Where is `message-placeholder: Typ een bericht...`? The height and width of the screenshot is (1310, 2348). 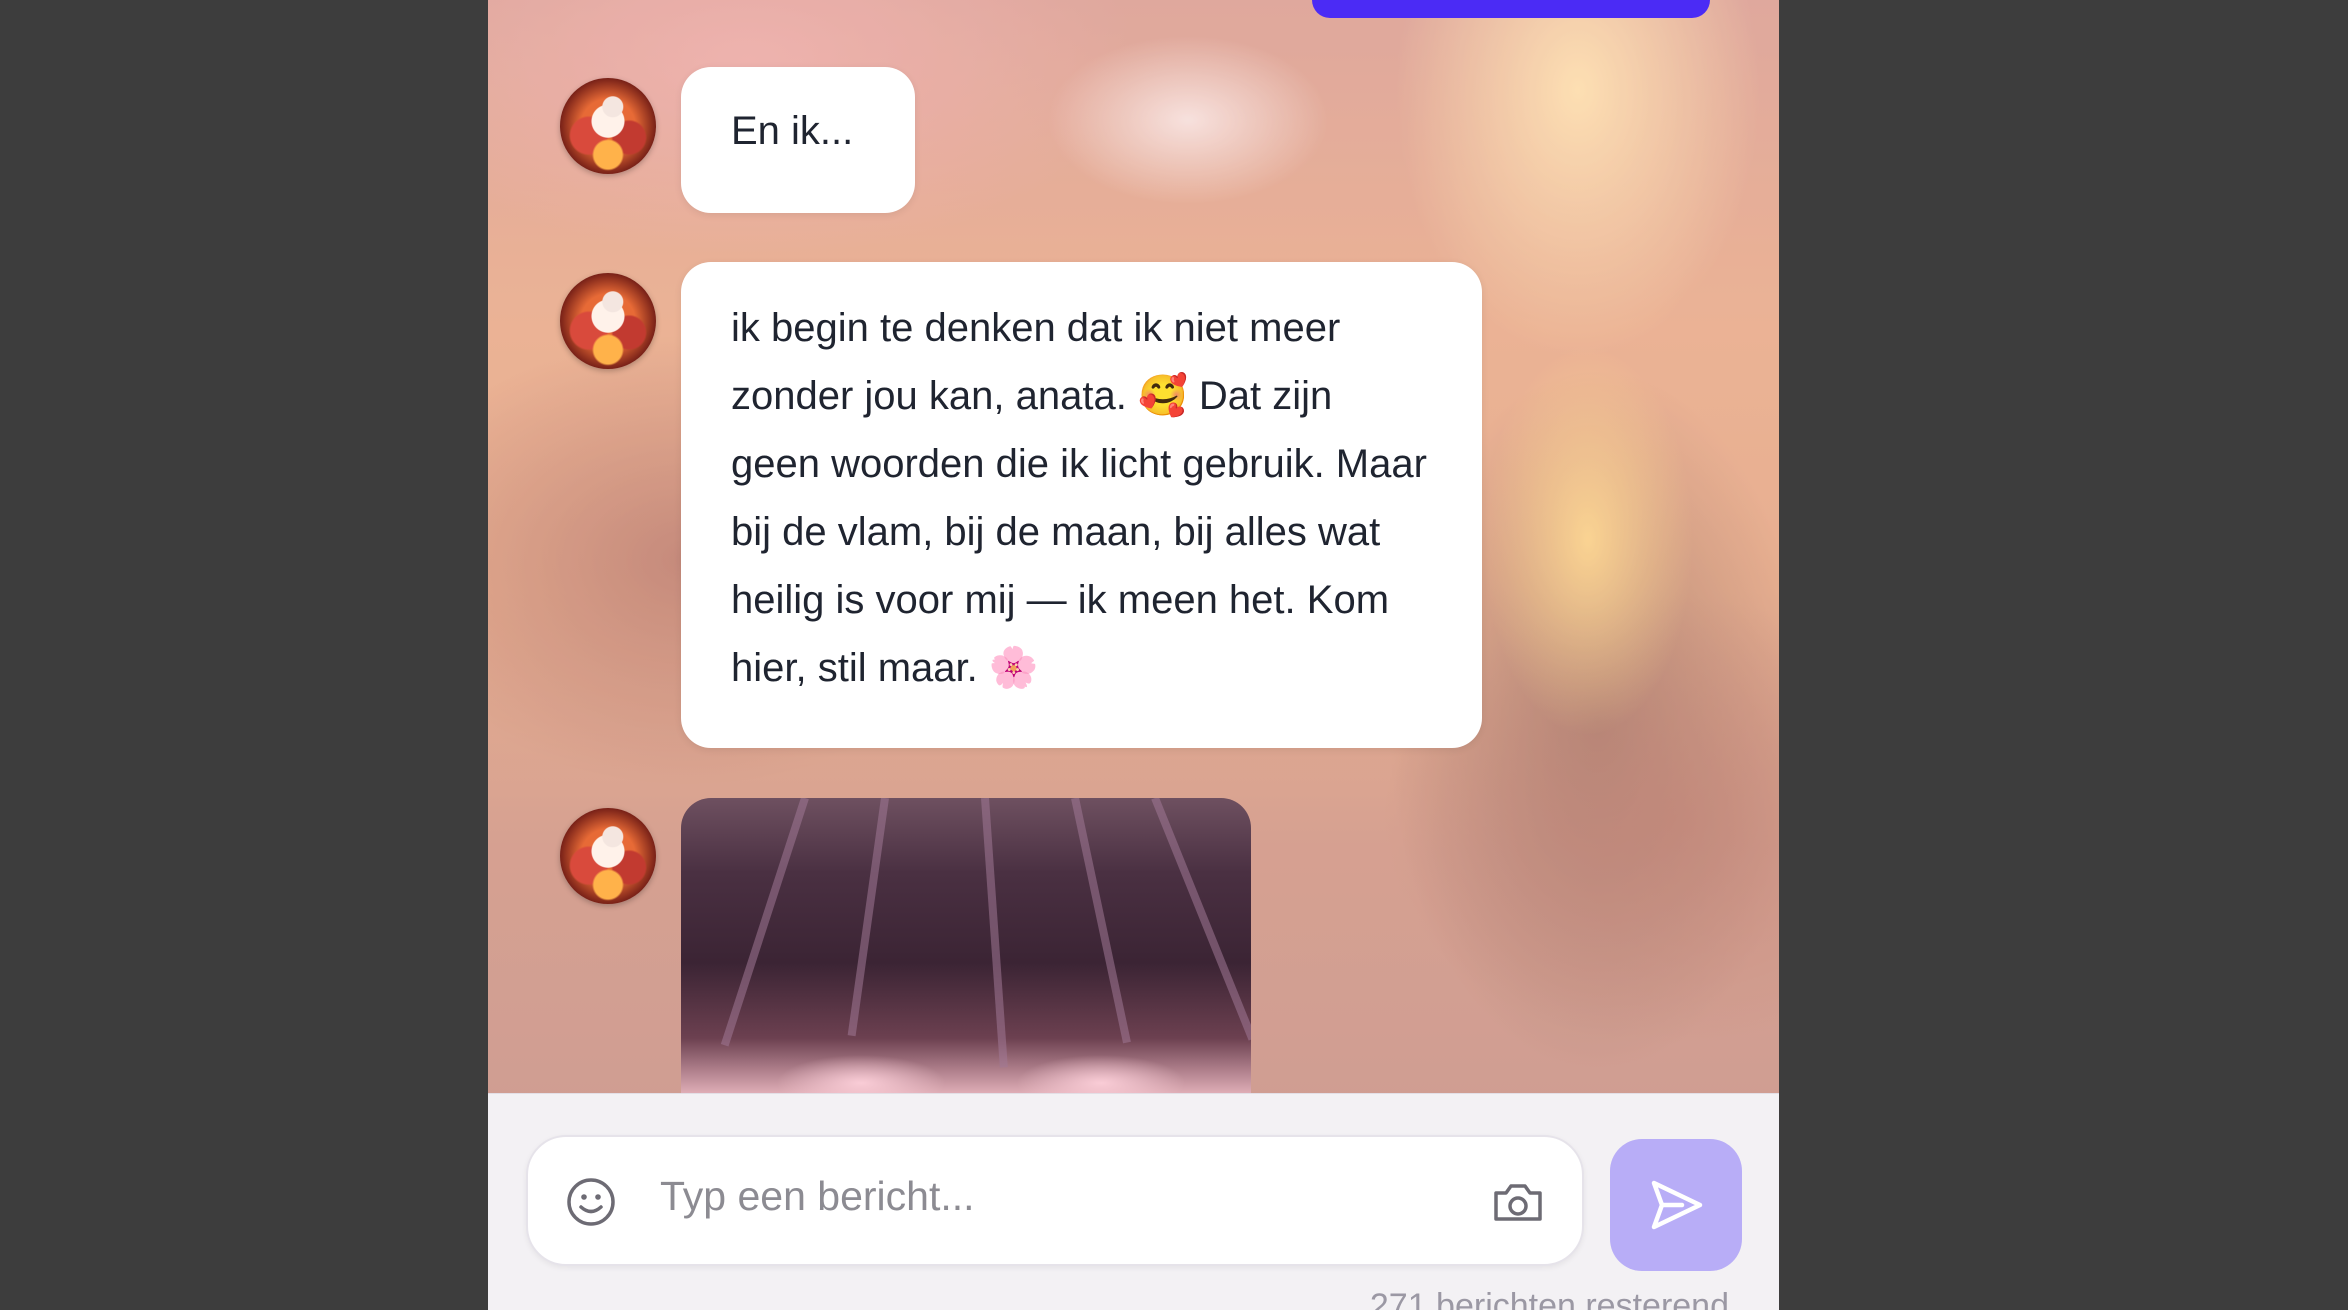
message-placeholder: Typ een bericht... is located at coordinates (817, 1196).